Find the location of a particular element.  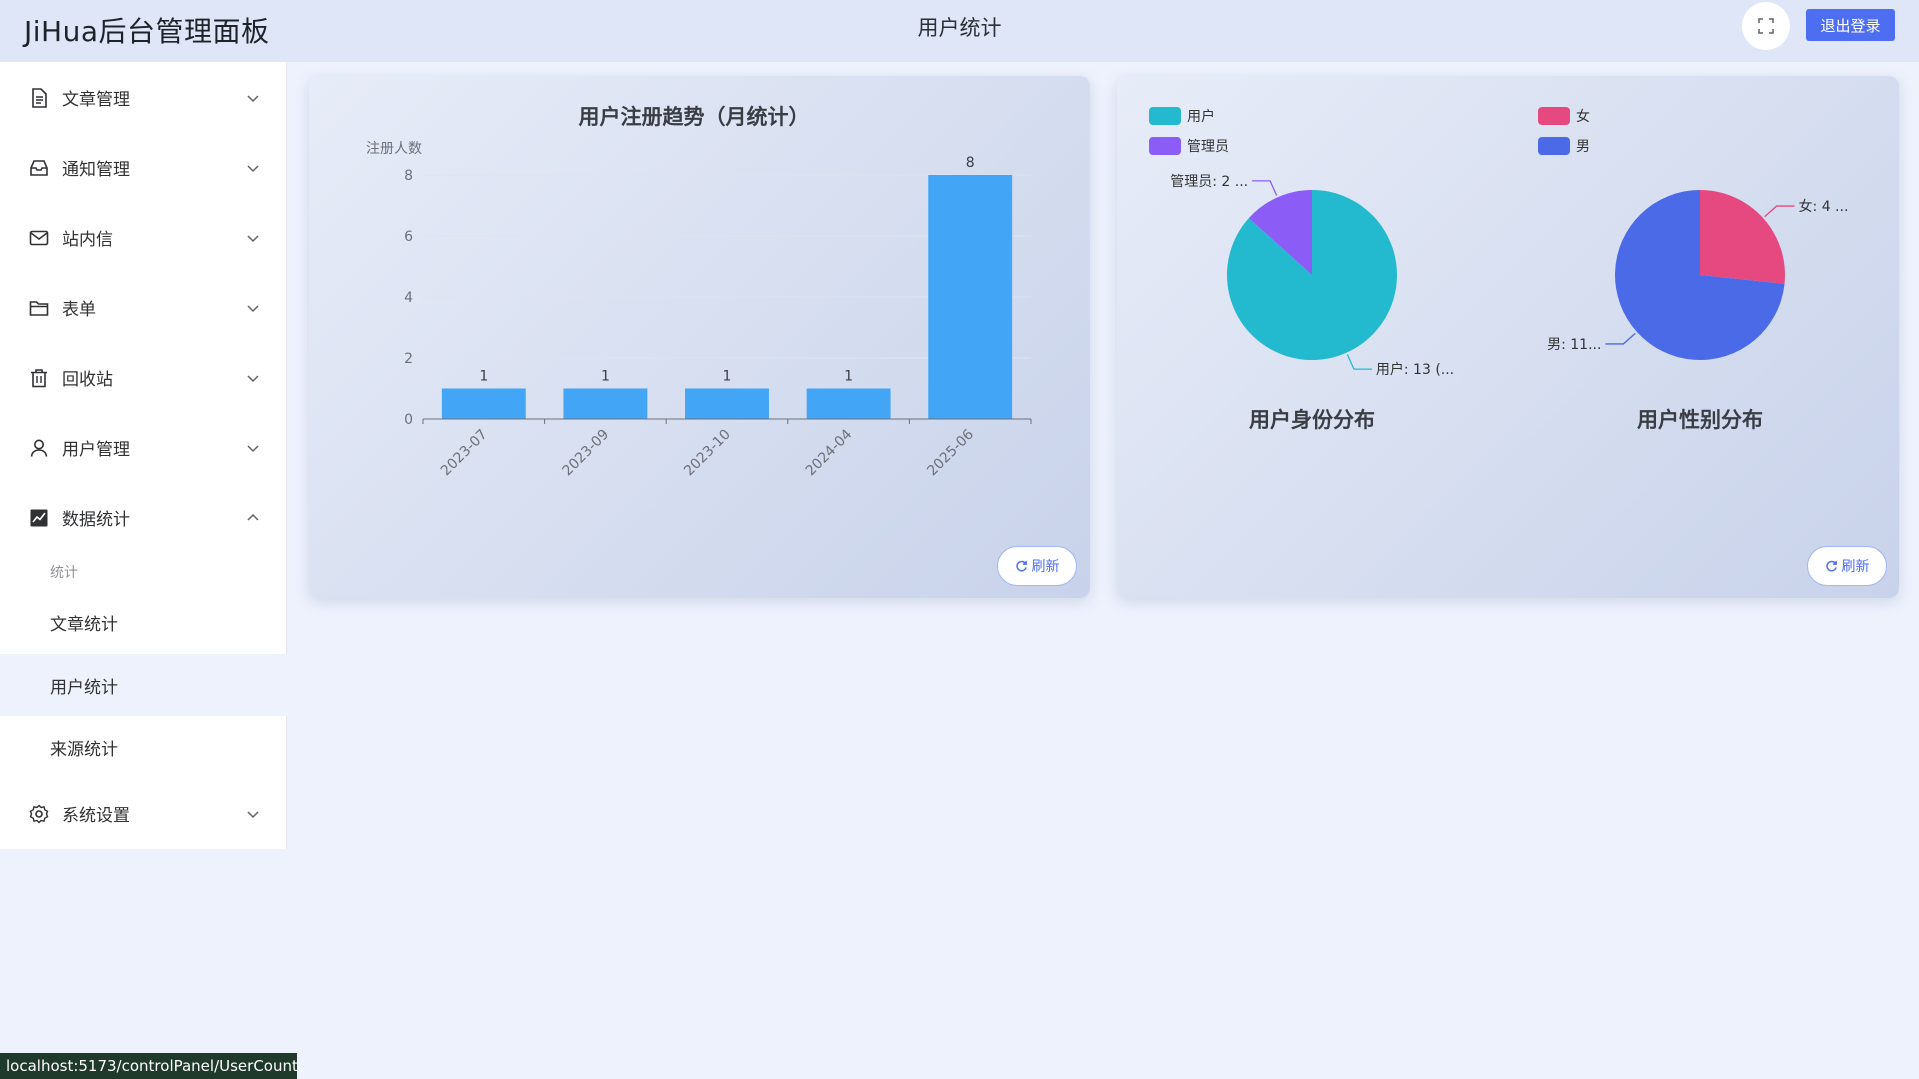

sidebar-subitem-label: 用户统计 is located at coordinates (84, 687).